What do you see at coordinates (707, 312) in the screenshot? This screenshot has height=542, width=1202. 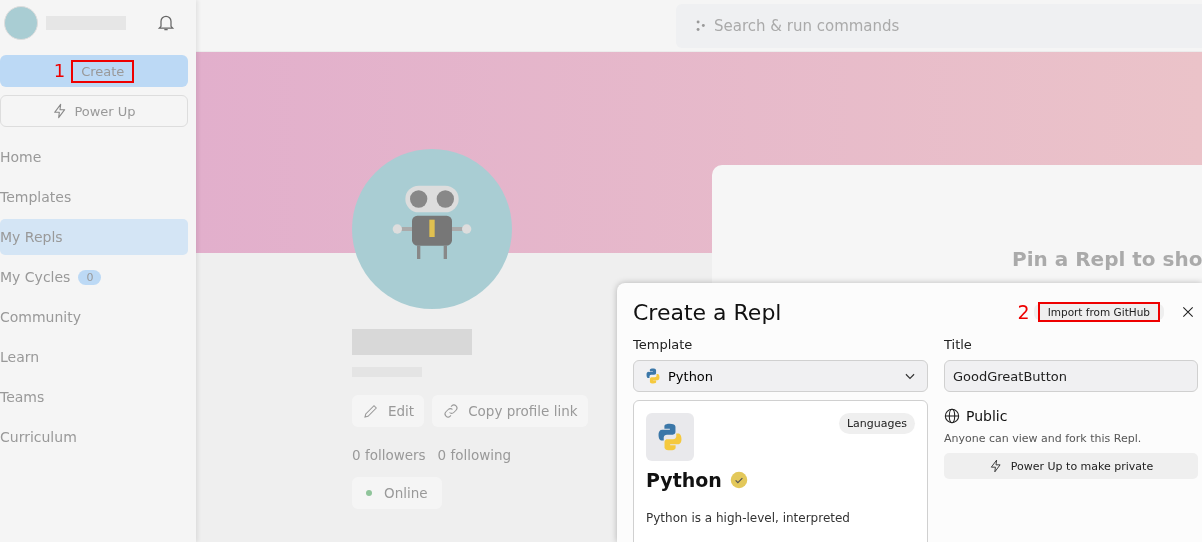 I see `dialog-title: Create a Repl` at bounding box center [707, 312].